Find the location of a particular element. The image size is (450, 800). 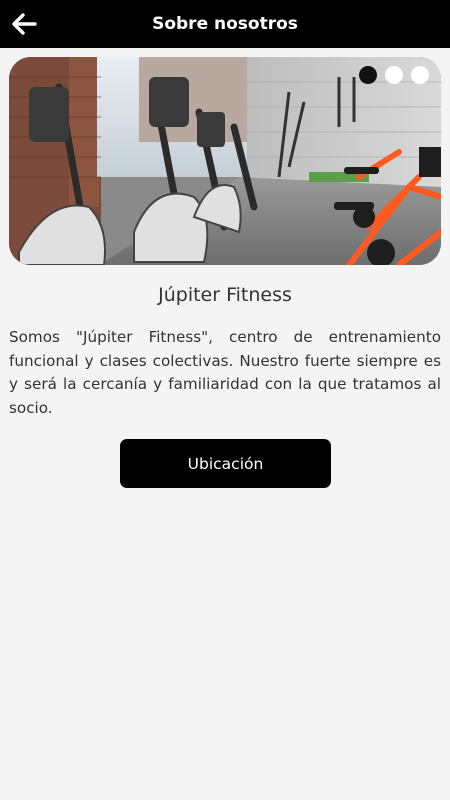

page-title: Sobre nosotros is located at coordinates (225, 24).